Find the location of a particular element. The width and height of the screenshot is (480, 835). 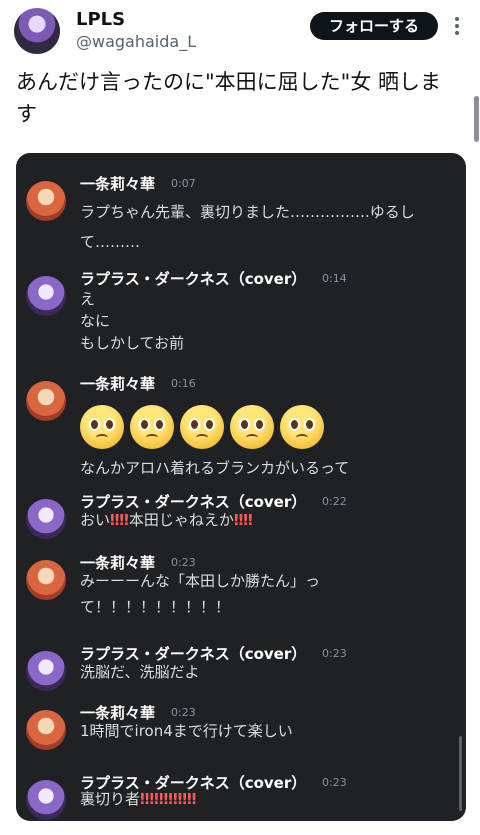

tweet-text-line-1: あんだけ言ったのに"本田に屈した"女 晒しま is located at coordinates (228, 82).